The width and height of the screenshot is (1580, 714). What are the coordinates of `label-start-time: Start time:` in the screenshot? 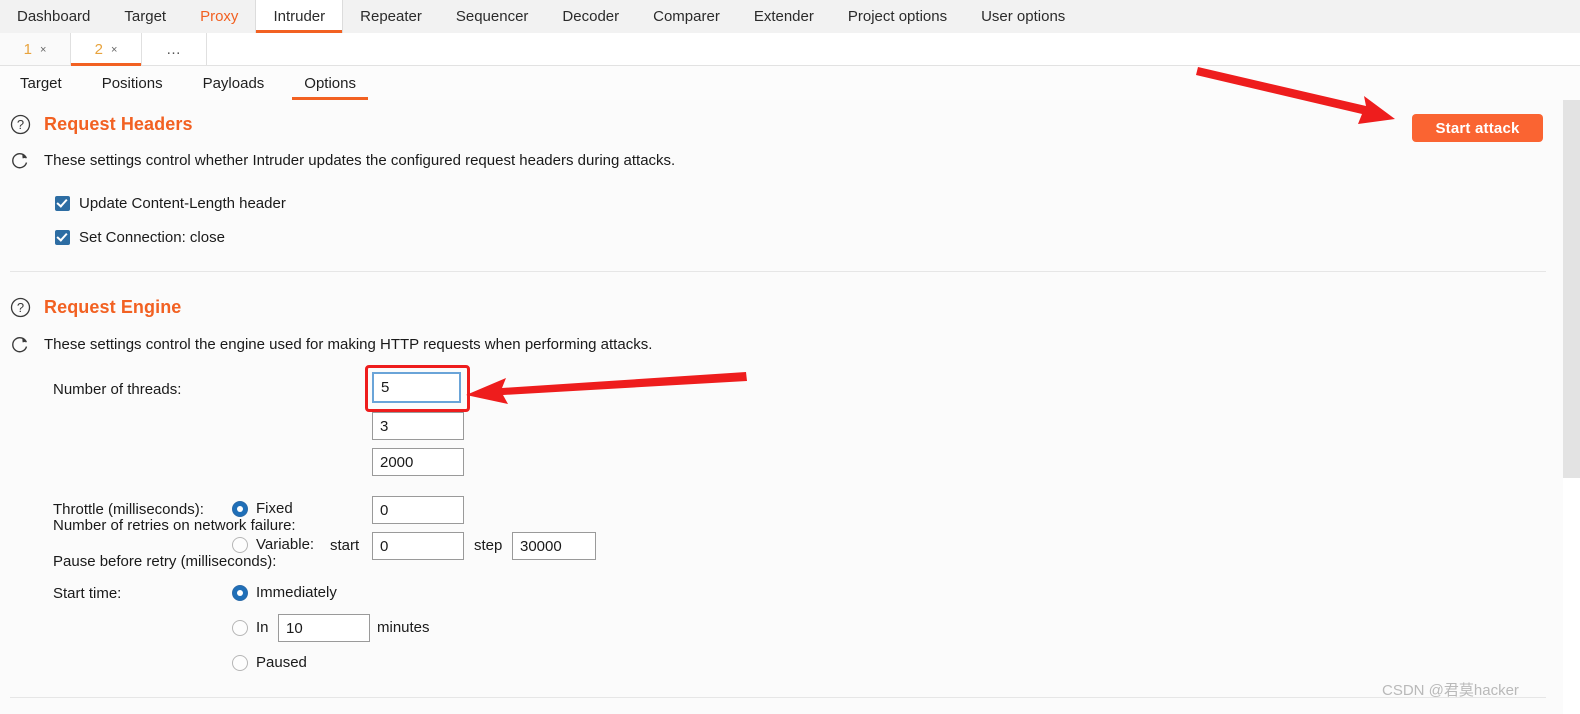 It's located at (87, 593).